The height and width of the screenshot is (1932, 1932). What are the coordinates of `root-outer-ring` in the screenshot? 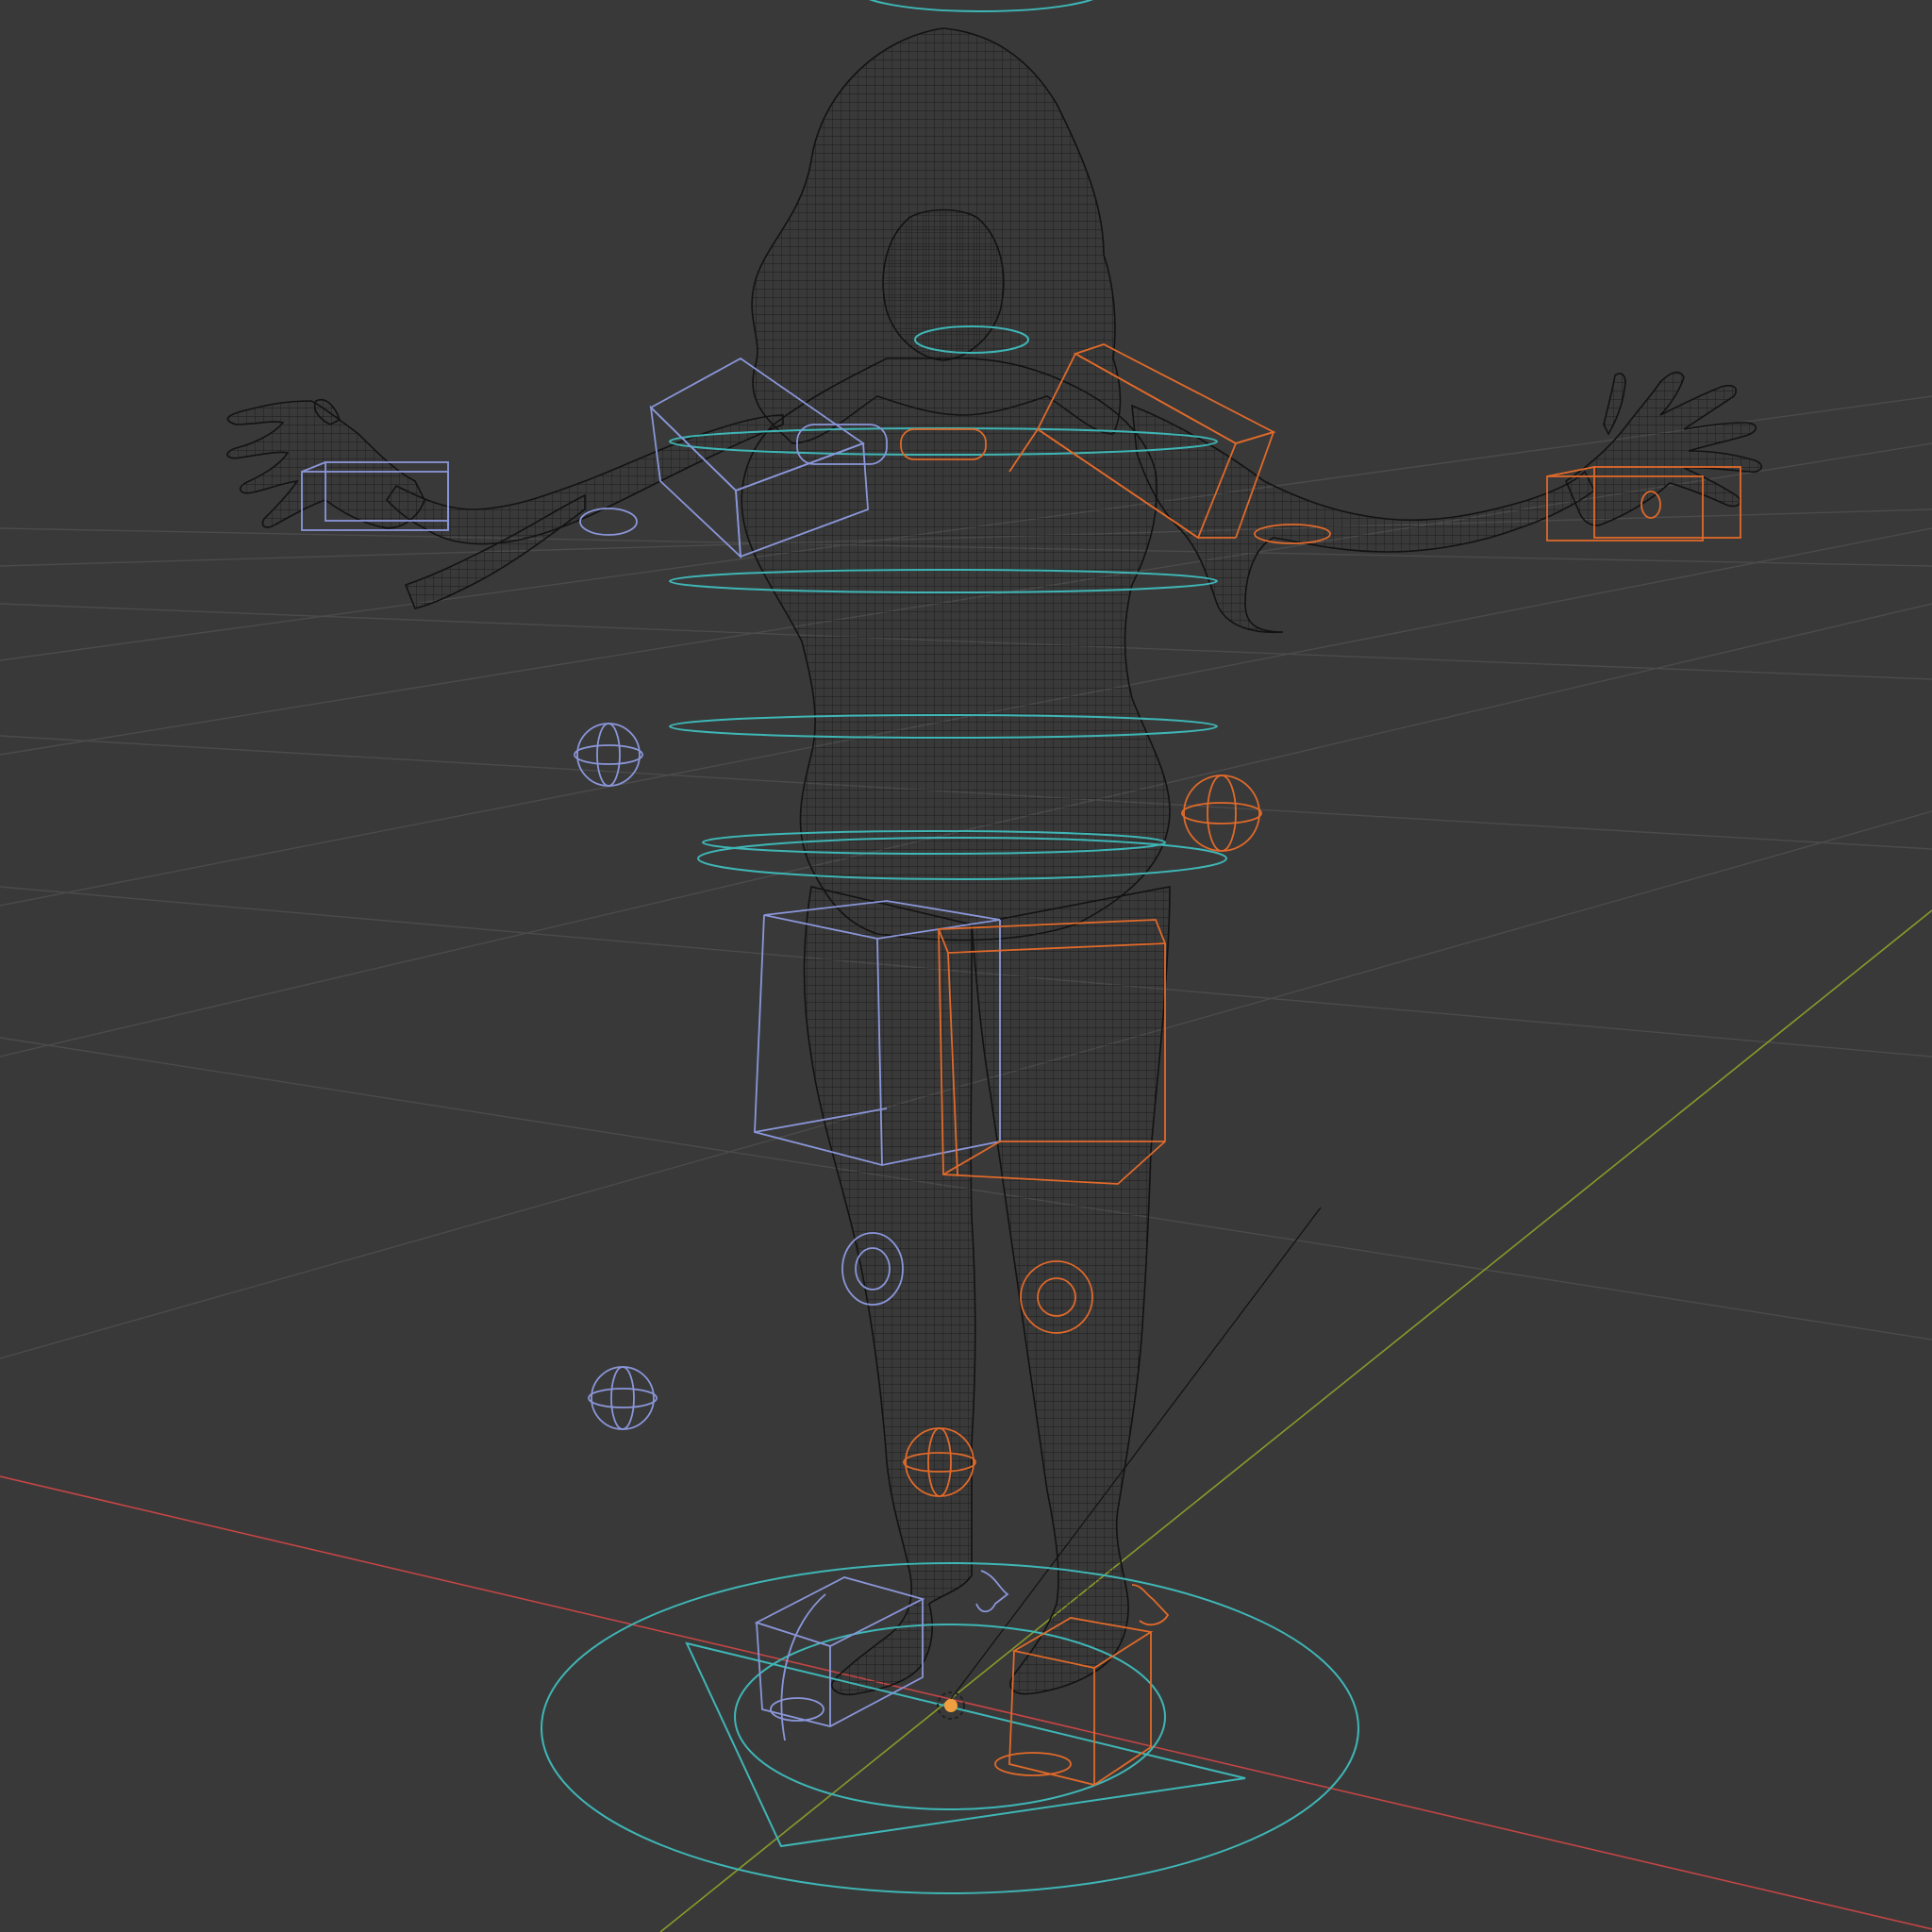 It's located at (950, 1728).